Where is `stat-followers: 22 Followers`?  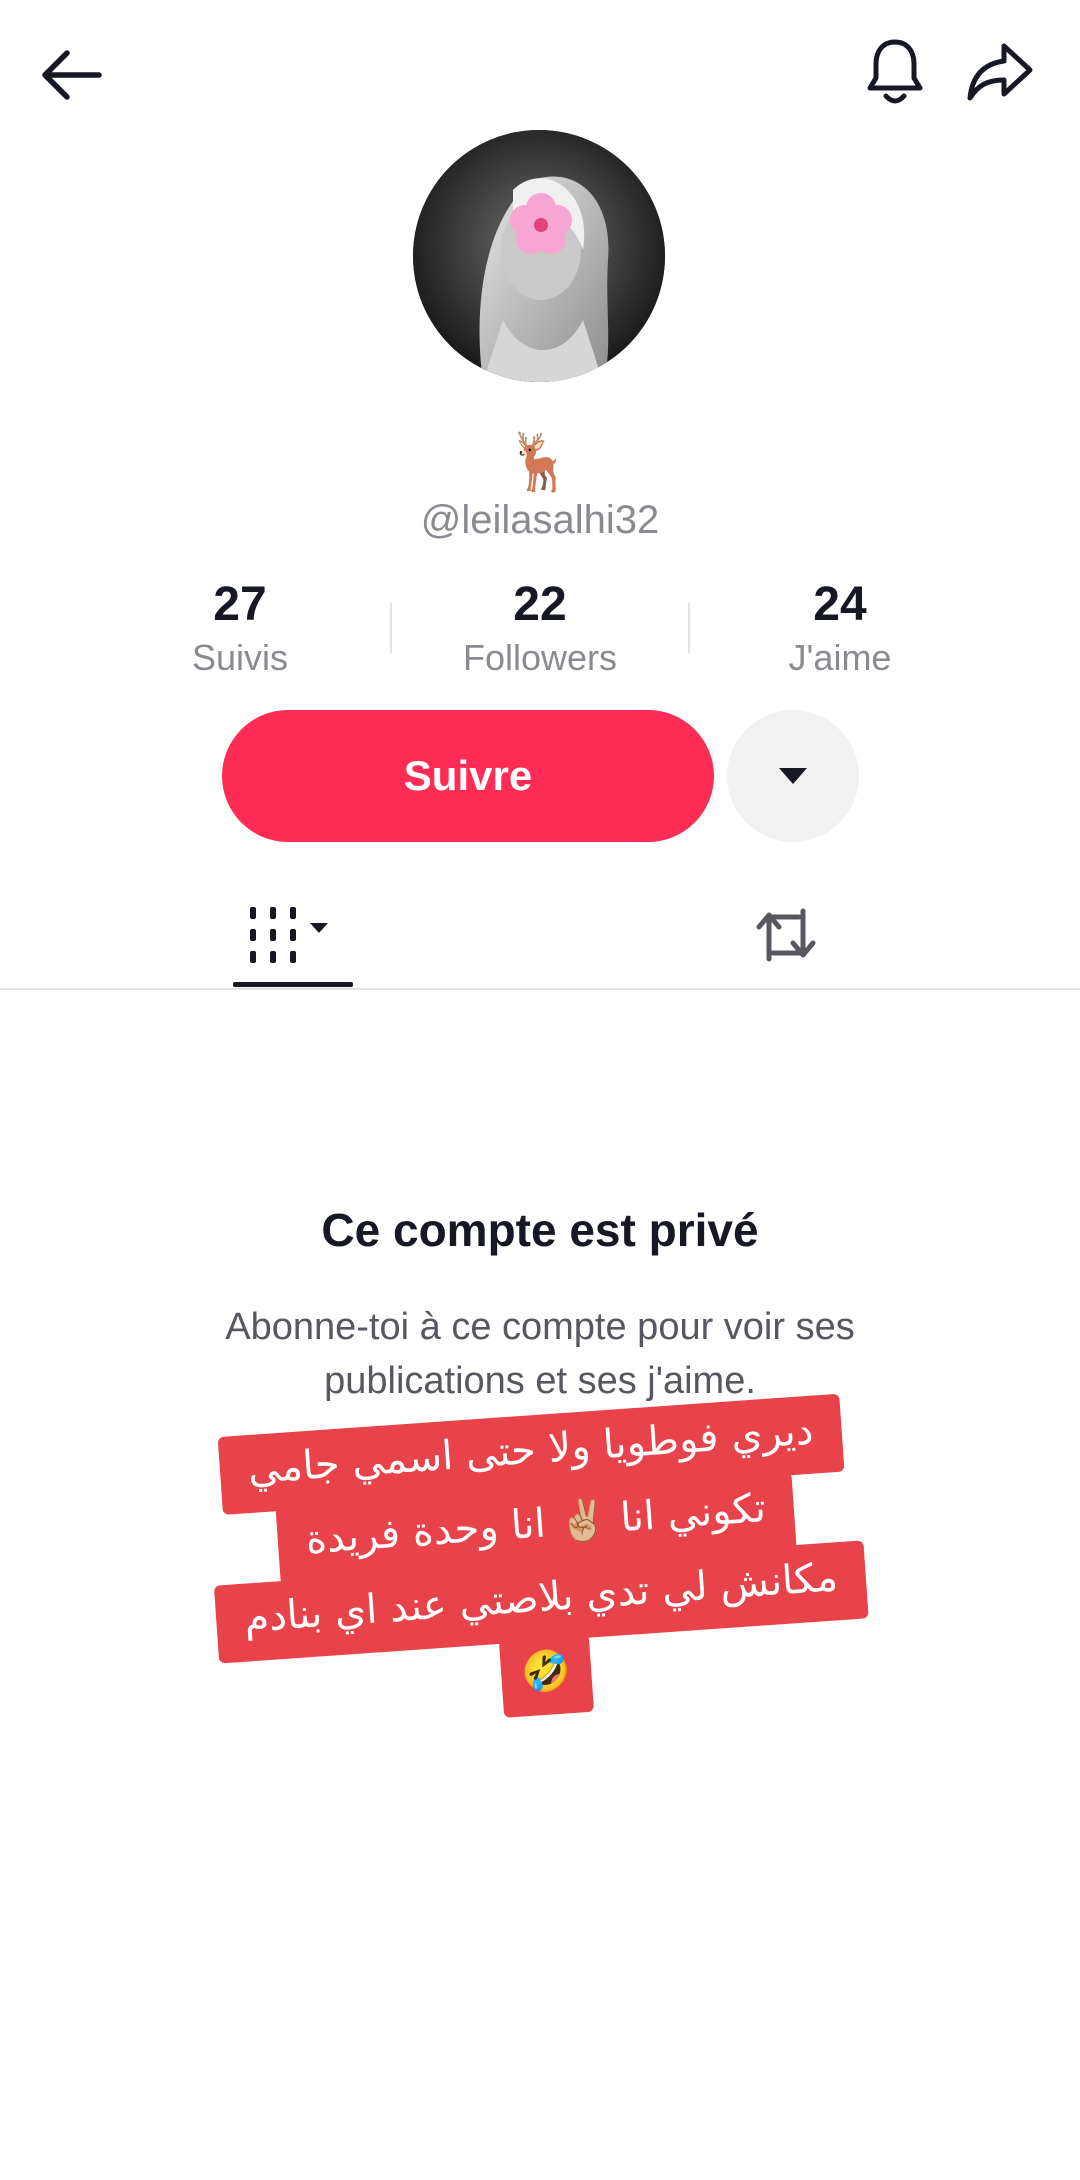
stat-followers: 22 Followers is located at coordinates (540, 630).